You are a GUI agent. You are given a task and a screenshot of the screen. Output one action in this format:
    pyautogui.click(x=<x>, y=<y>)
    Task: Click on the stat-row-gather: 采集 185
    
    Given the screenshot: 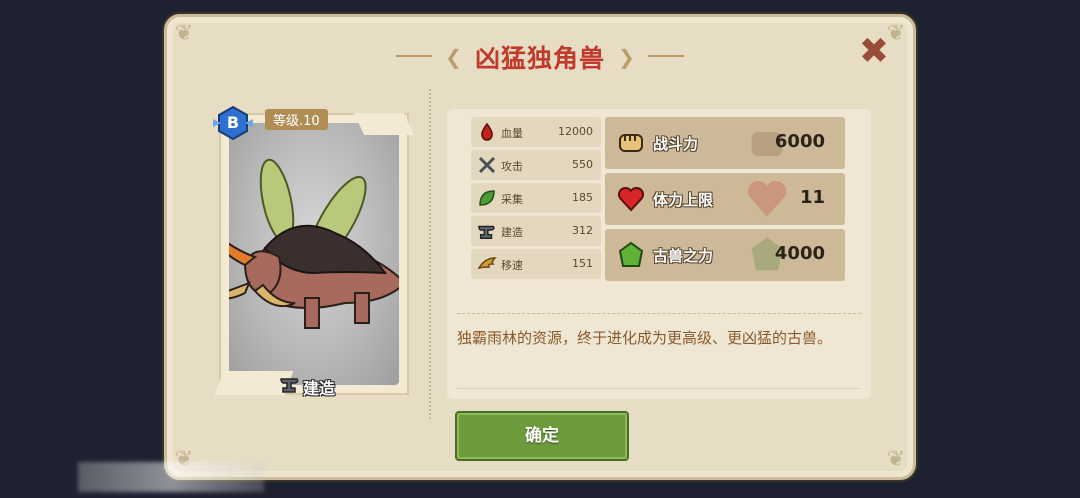 What is the action you would take?
    pyautogui.click(x=536, y=198)
    